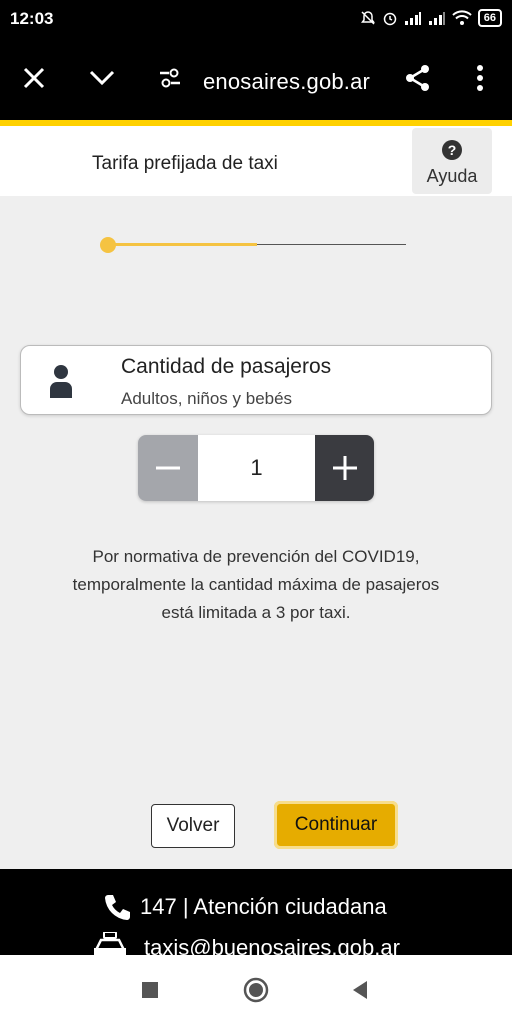 Image resolution: width=512 pixels, height=1024 pixels. What do you see at coordinates (412, 18) in the screenshot?
I see `signal-icon` at bounding box center [412, 18].